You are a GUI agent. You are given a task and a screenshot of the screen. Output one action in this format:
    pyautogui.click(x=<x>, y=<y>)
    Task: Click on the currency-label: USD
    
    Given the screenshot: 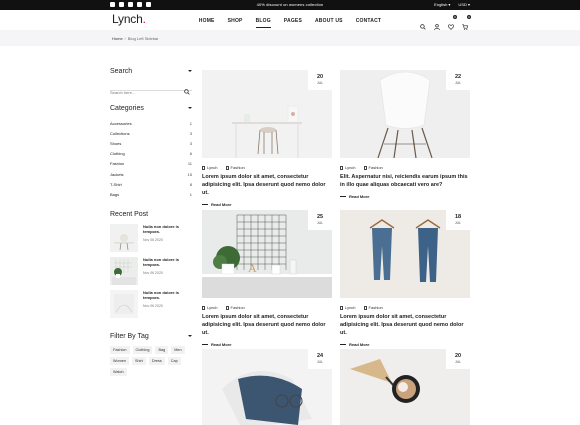 What is the action you would take?
    pyautogui.click(x=462, y=4)
    